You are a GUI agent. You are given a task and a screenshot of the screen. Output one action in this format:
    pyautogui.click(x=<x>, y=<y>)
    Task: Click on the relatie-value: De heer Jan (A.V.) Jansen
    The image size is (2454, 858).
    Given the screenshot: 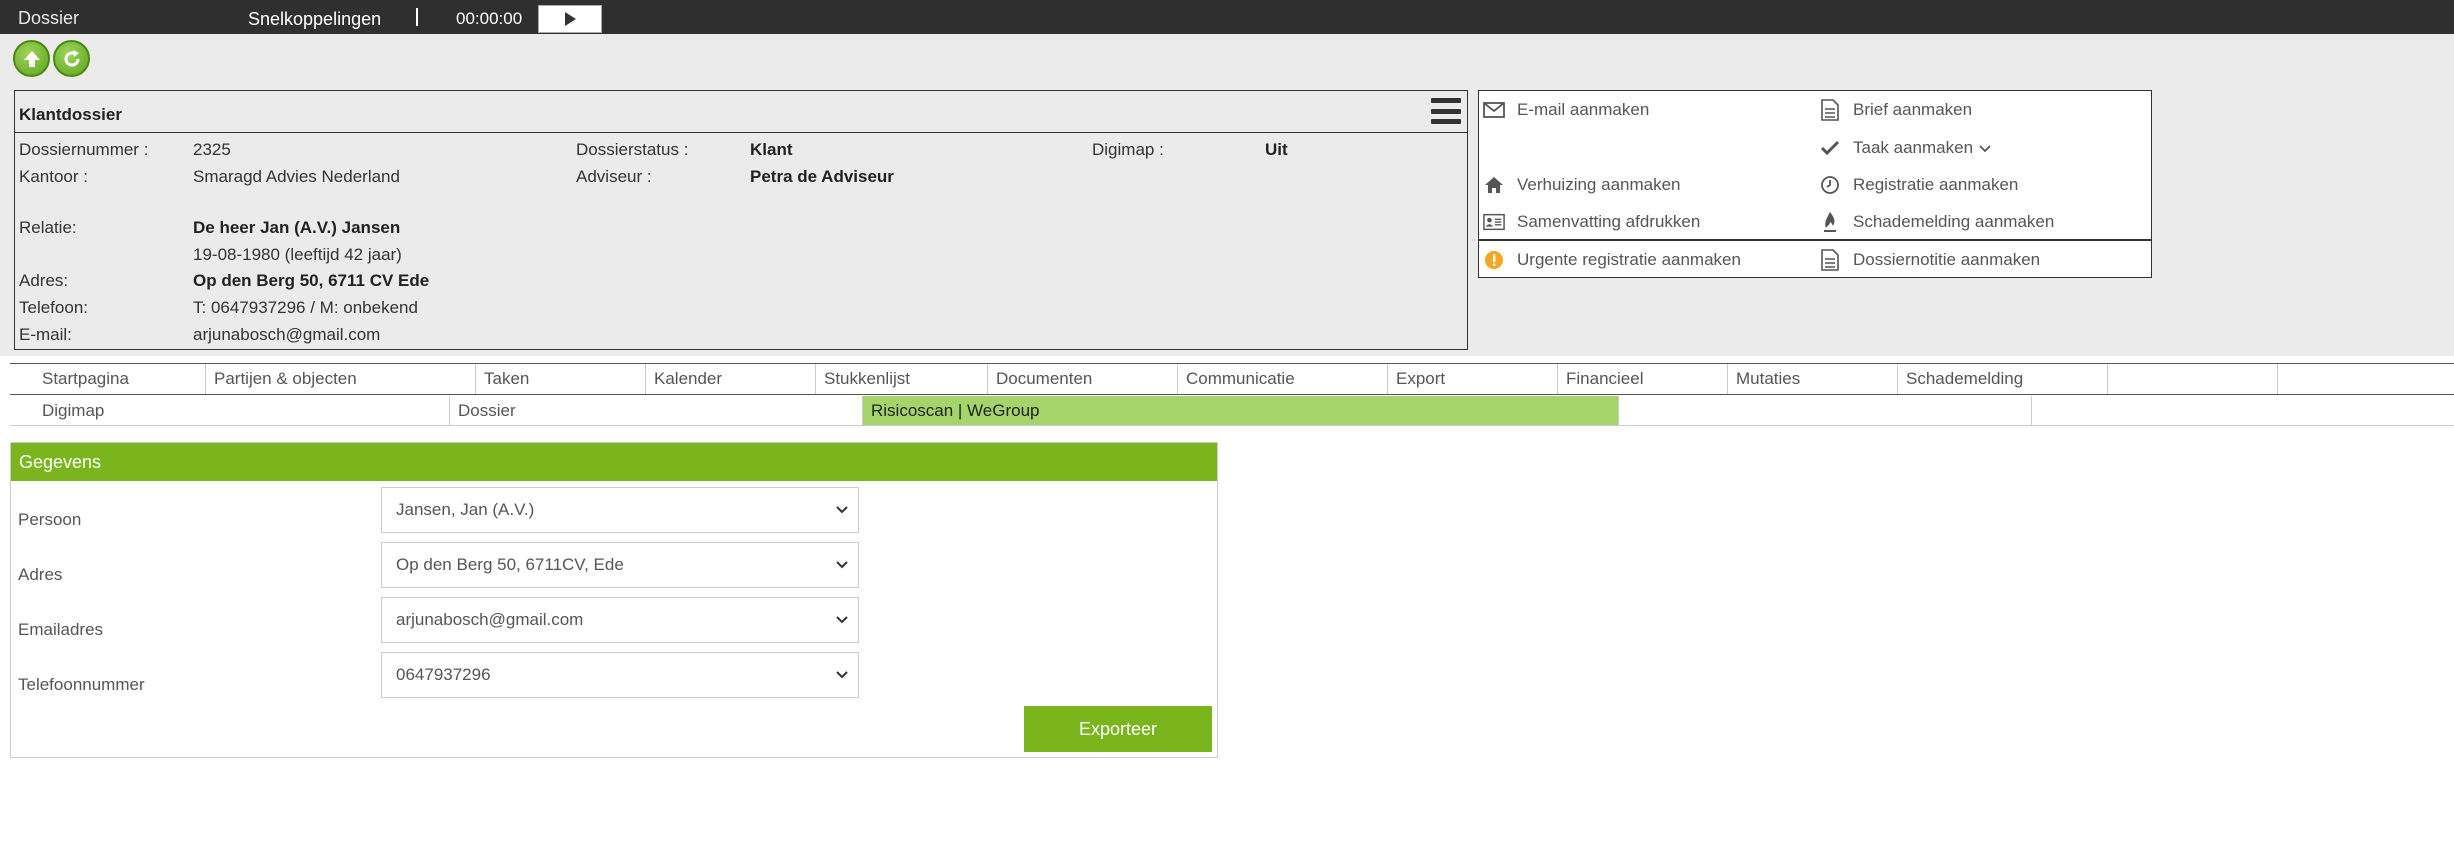 What is the action you would take?
    pyautogui.click(x=297, y=227)
    